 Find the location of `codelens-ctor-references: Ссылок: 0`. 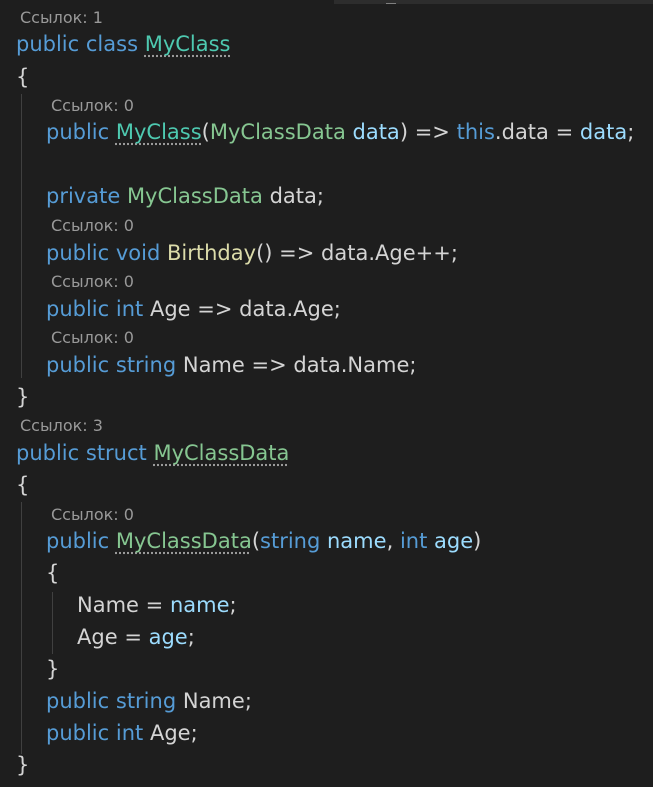

codelens-ctor-references: Ссылок: 0 is located at coordinates (92, 106).